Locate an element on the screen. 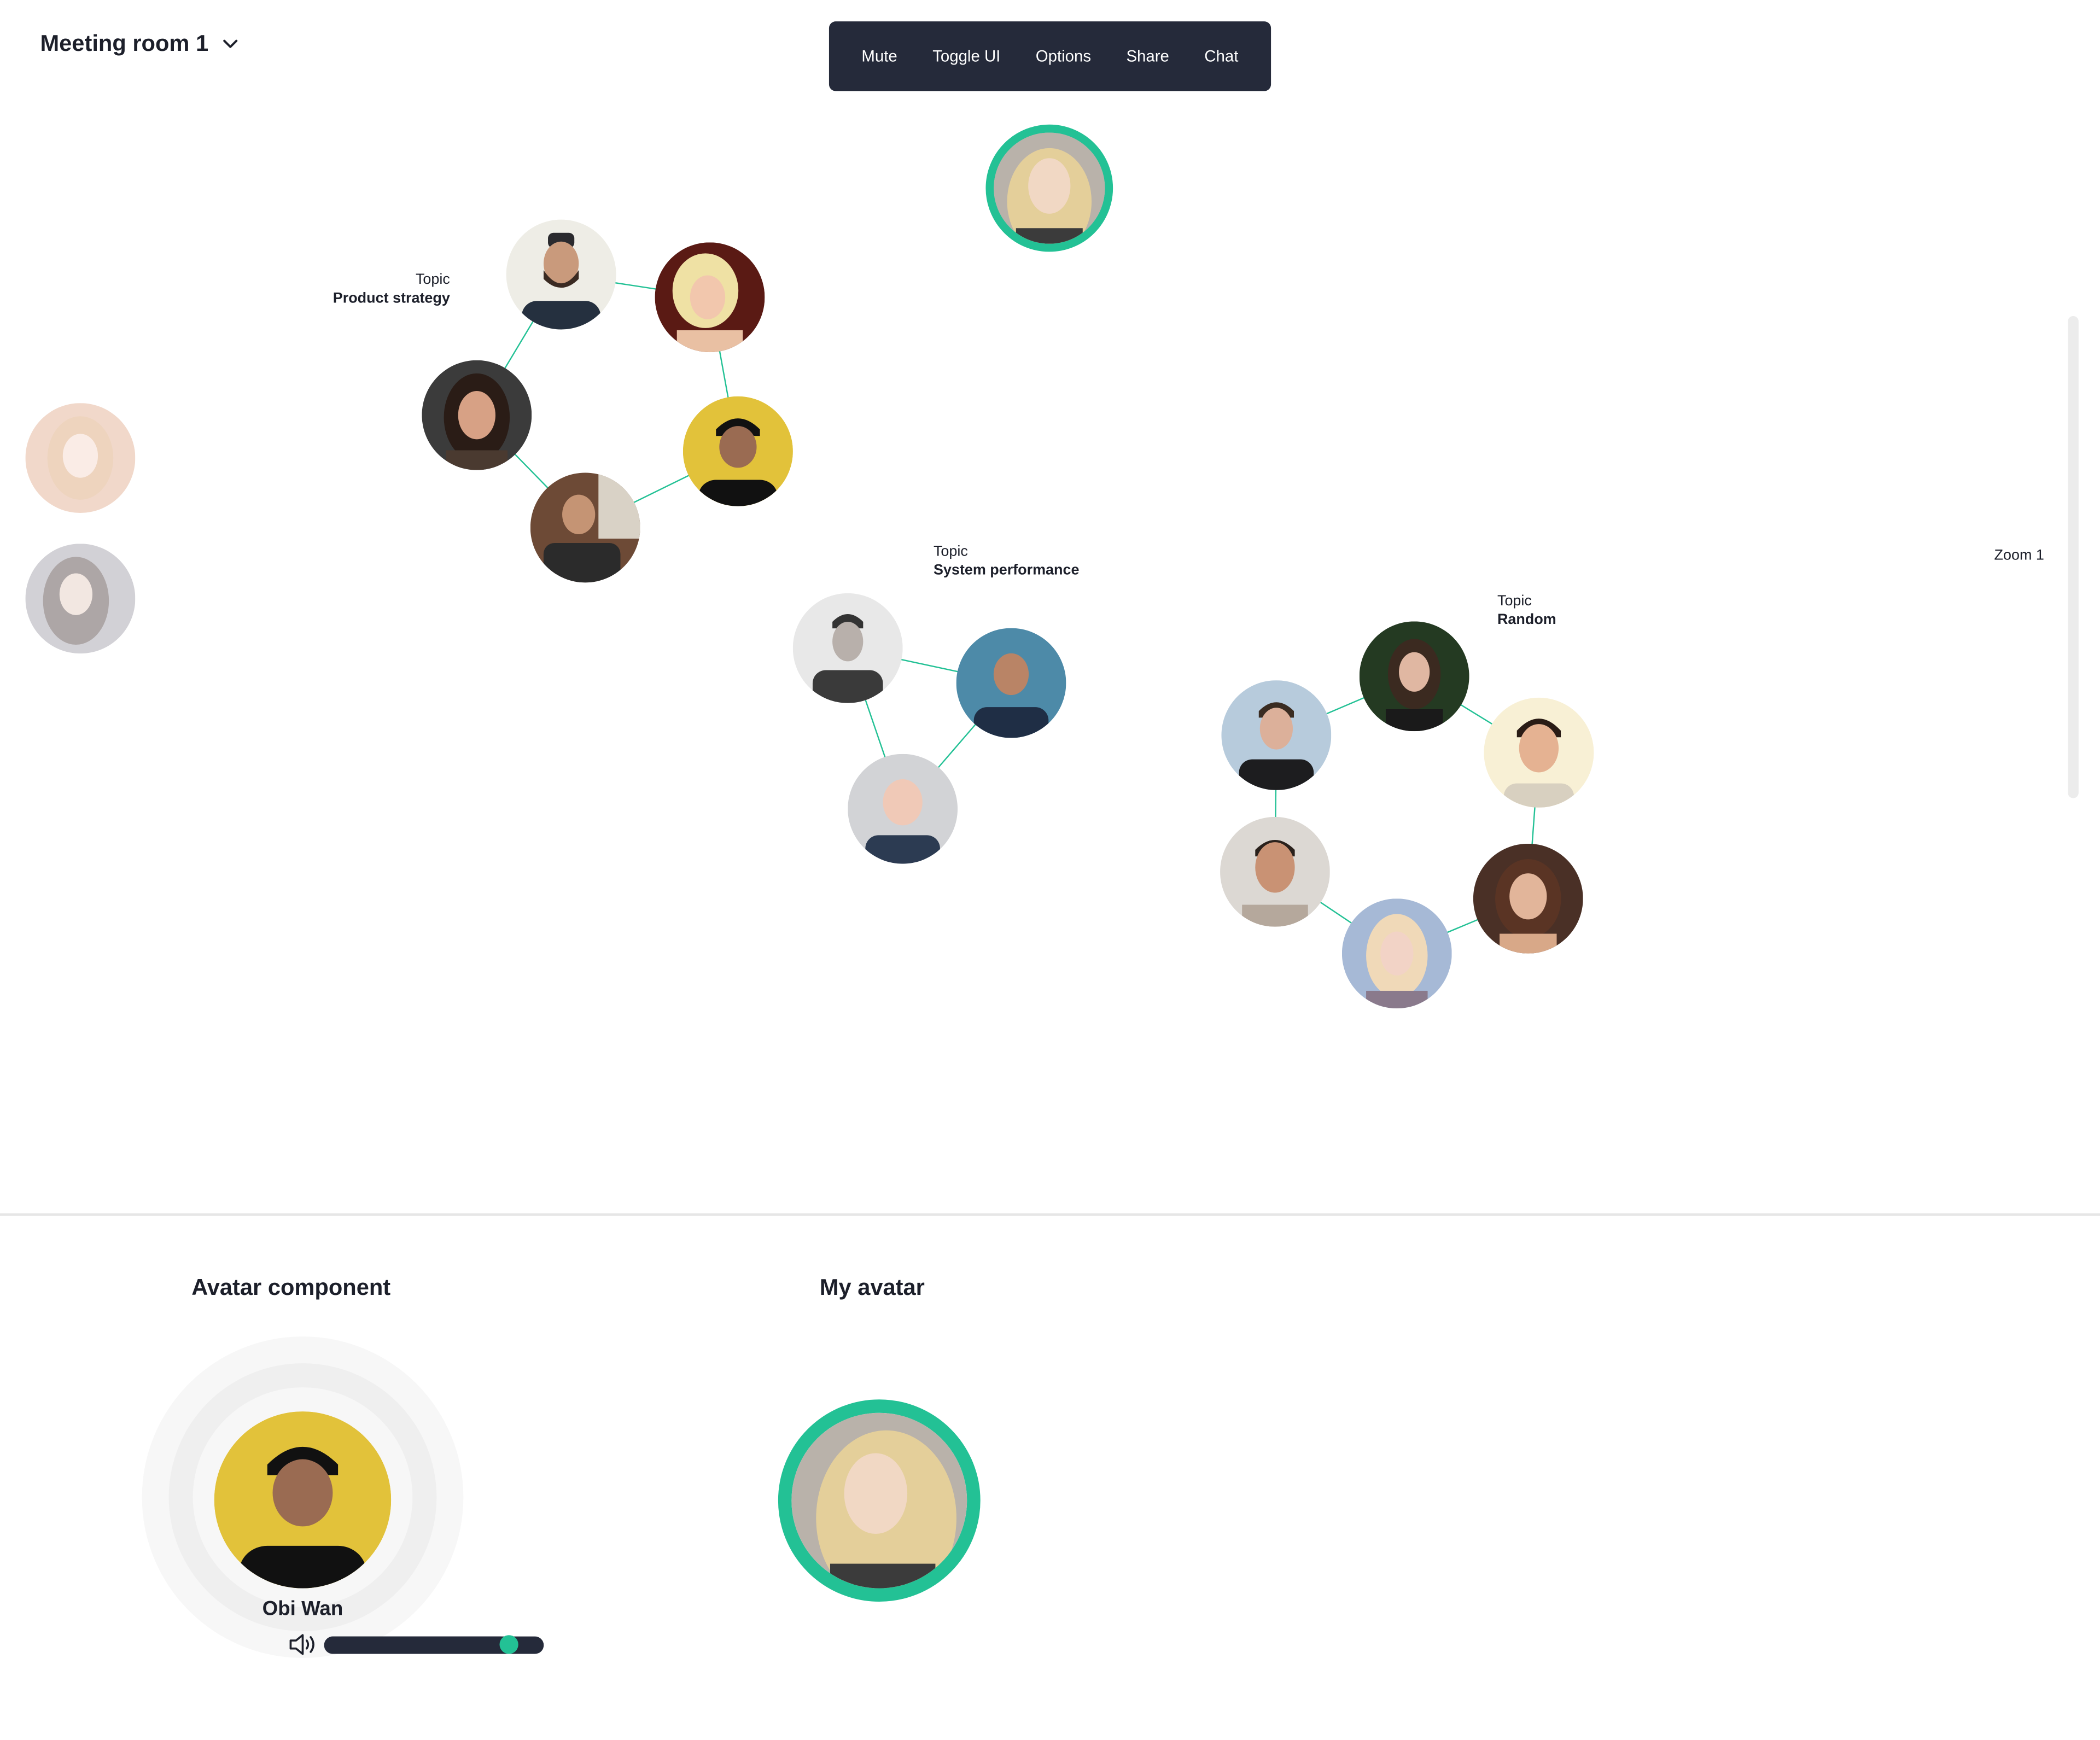 The image size is (2100, 1740). volume-slider is located at coordinates (434, 1644).